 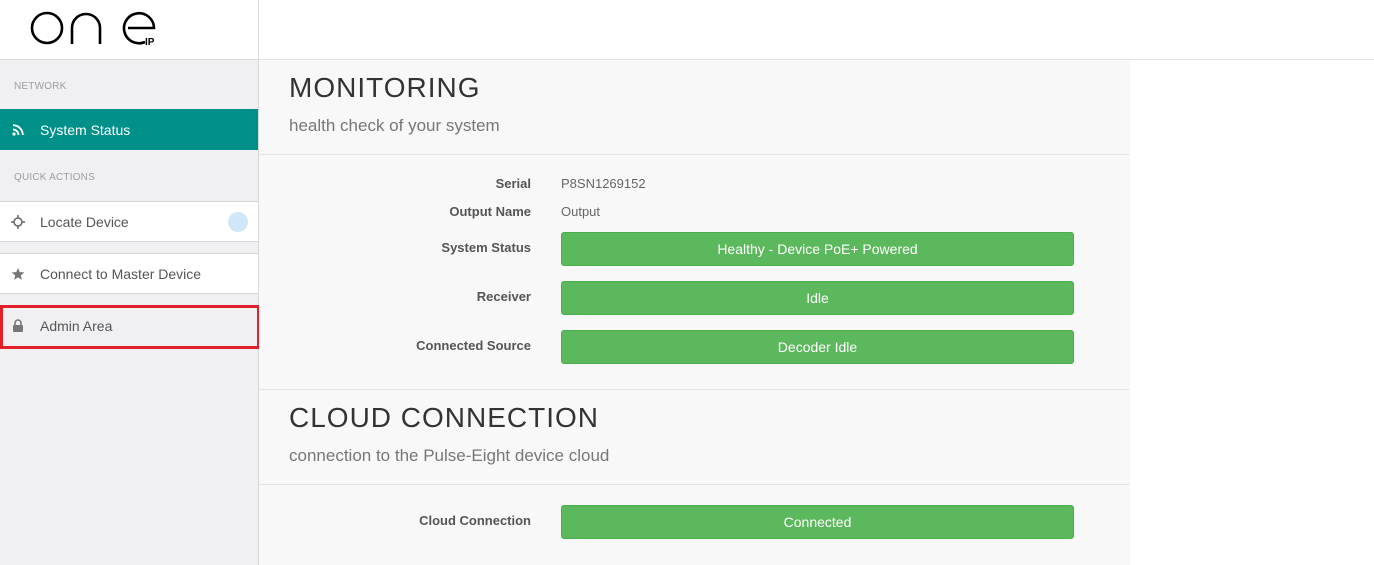 I want to click on sidebar-item-locate-device: Locate Device, so click(x=129, y=221).